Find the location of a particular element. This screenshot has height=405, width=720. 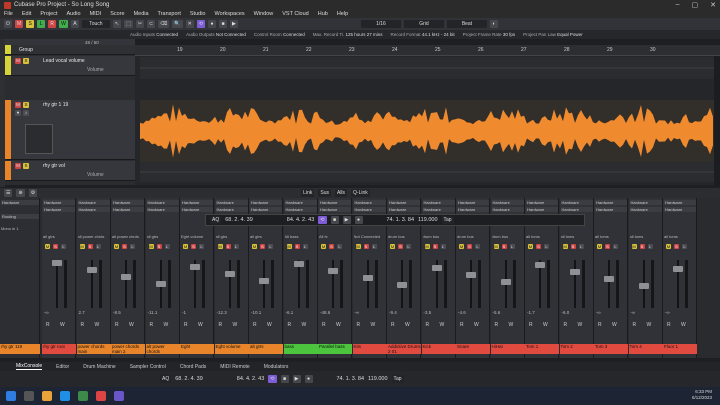

menu-item-edit: Edit is located at coordinates (26, 14).